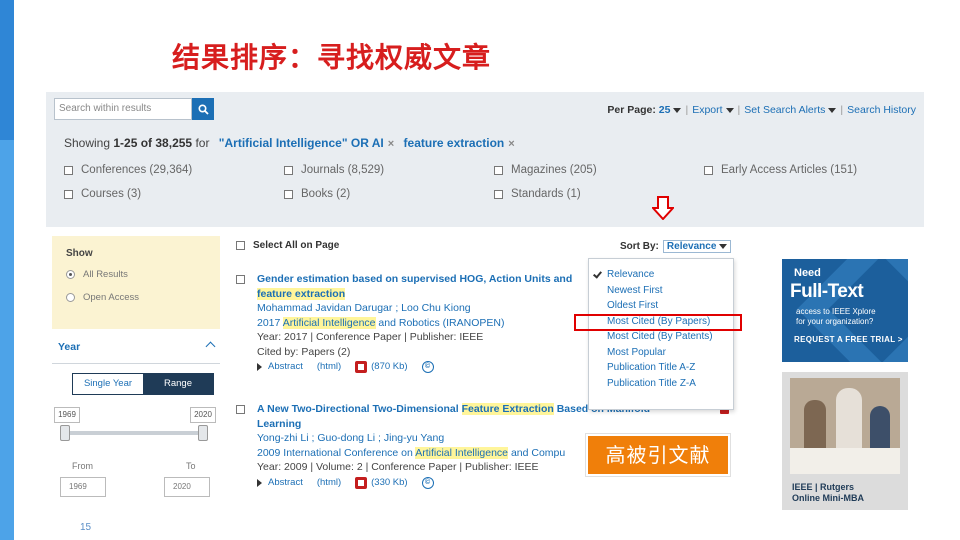 This screenshot has width=960, height=540. I want to click on result-actions: Abstract (html) (870 Kb) ©, so click(422, 367).